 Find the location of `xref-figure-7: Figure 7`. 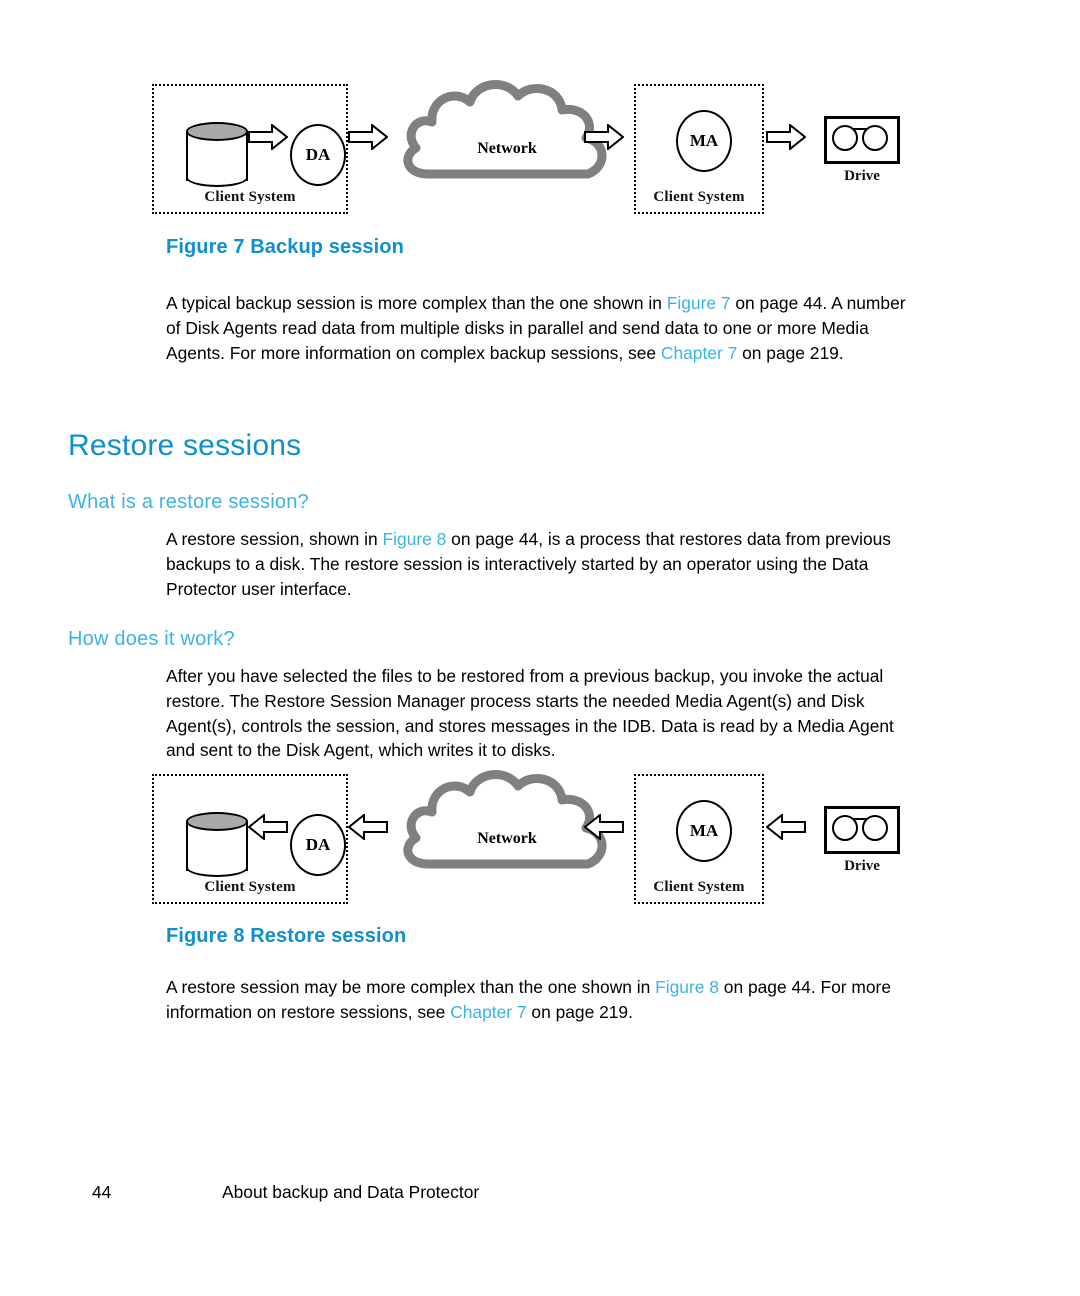

xref-figure-7: Figure 7 is located at coordinates (699, 303).